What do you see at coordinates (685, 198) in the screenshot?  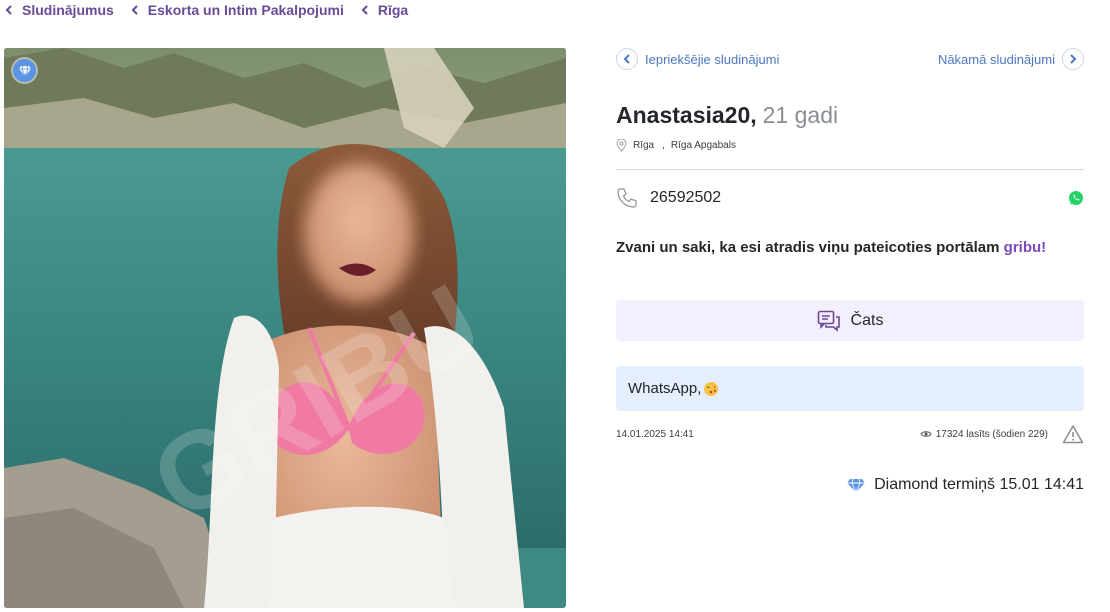 I see `phone-number: 26592502` at bounding box center [685, 198].